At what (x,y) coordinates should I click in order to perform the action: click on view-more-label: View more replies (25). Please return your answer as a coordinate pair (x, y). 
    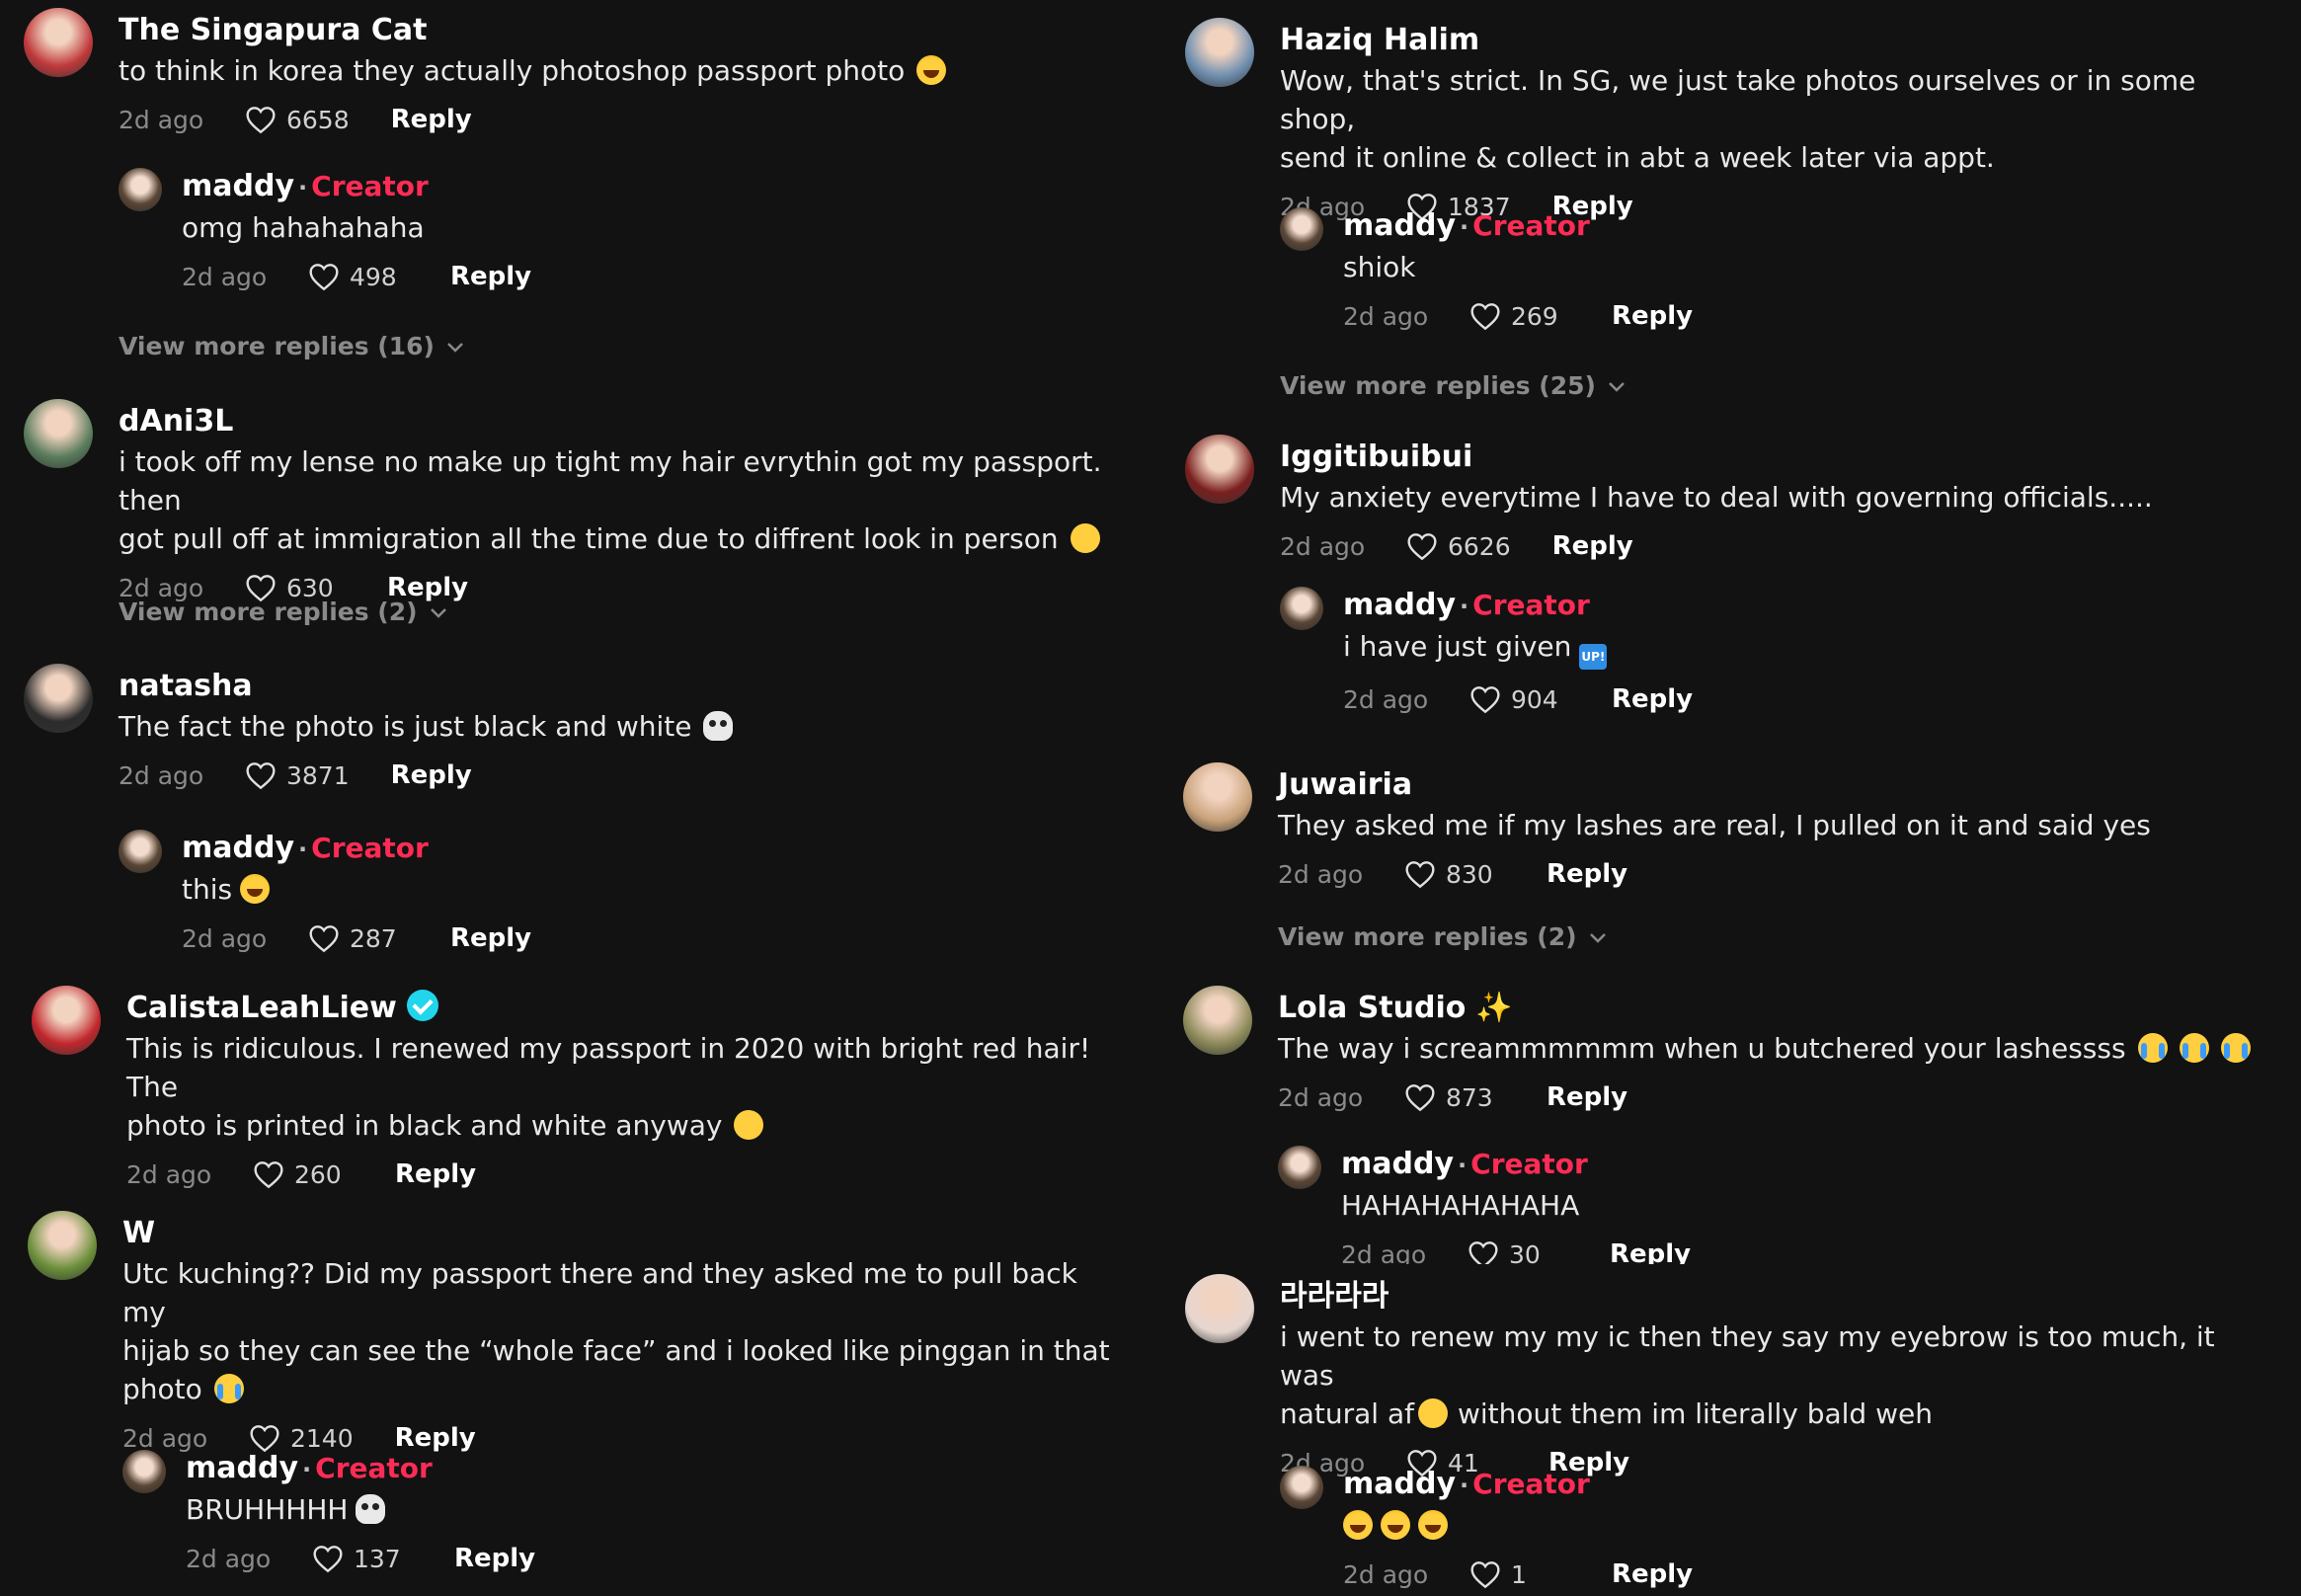
    Looking at the image, I should click on (1438, 385).